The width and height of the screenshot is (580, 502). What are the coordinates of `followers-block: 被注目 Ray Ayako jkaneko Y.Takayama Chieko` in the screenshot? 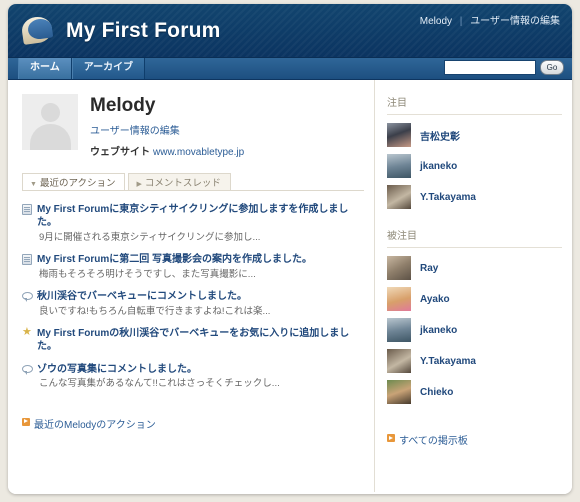 It's located at (474, 315).